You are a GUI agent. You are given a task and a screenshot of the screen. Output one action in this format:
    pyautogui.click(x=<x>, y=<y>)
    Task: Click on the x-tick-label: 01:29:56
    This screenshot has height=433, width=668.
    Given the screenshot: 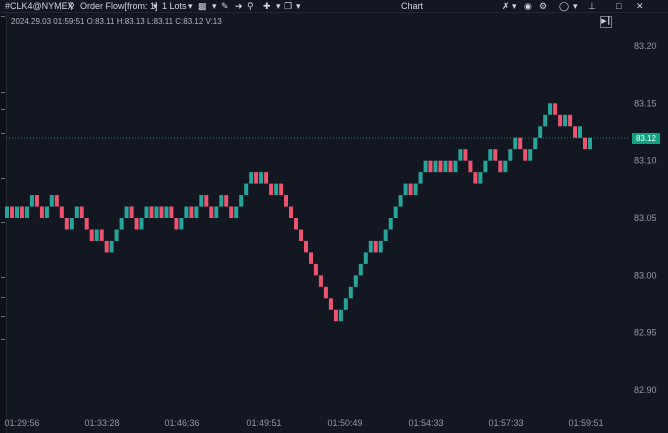 What is the action you would take?
    pyautogui.click(x=21, y=423)
    